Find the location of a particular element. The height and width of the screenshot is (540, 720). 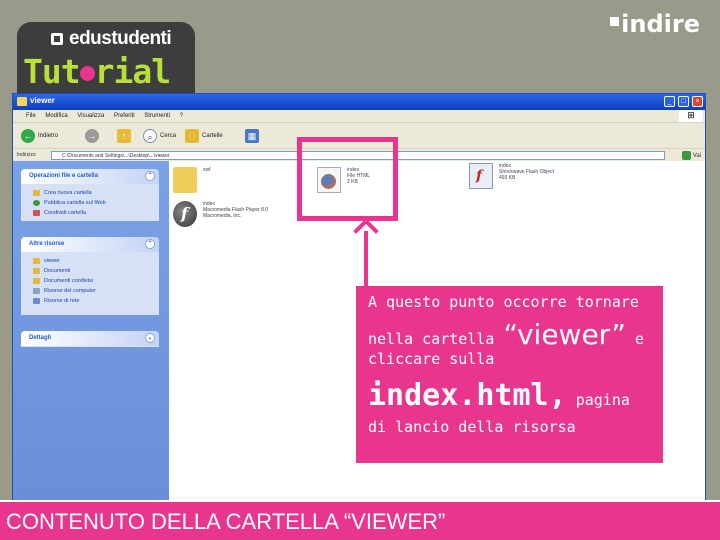

go-arrow-icon is located at coordinates (686, 155).